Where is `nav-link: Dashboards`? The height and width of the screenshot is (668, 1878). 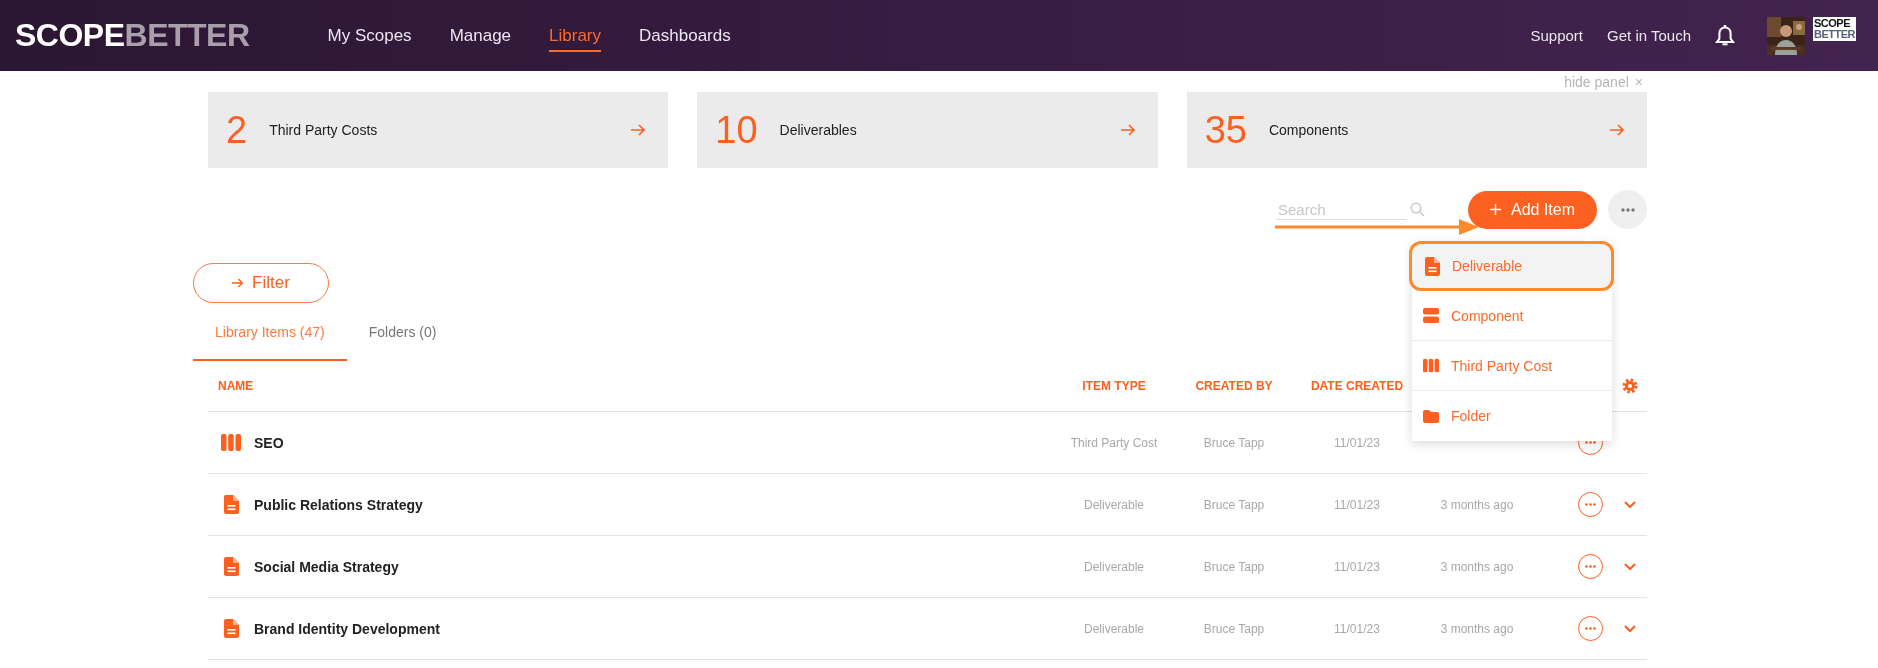
nav-link: Dashboards is located at coordinates (685, 35).